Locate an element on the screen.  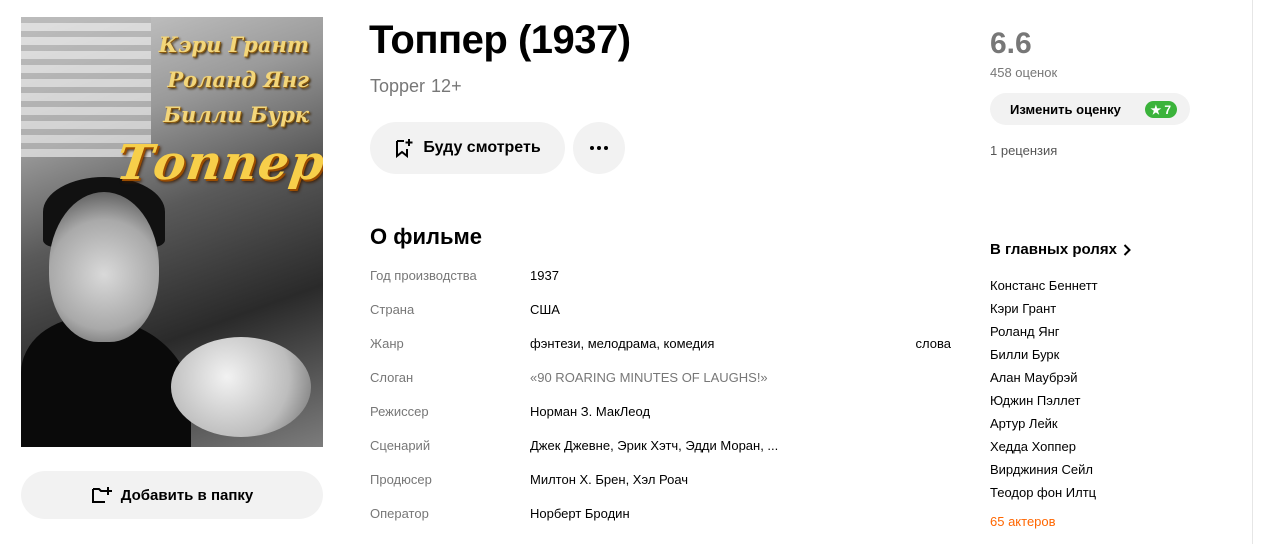
cast-actor-link: Роланд Янг is located at coordinates (1044, 331).